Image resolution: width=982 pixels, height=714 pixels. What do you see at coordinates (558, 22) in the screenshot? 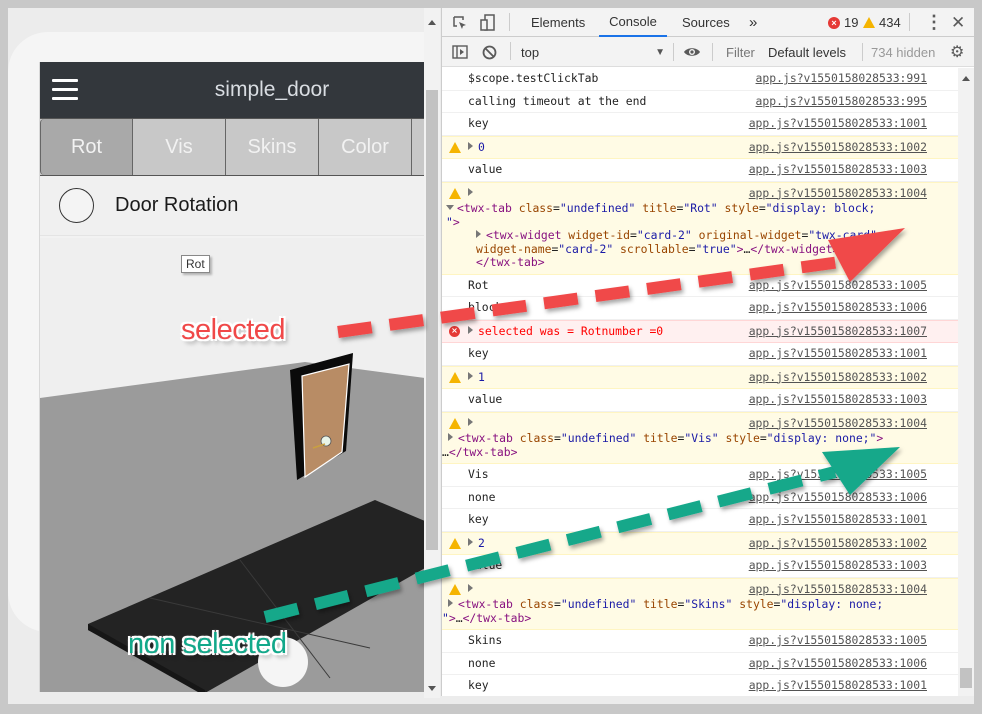
I see `tab-elements: Elements` at bounding box center [558, 22].